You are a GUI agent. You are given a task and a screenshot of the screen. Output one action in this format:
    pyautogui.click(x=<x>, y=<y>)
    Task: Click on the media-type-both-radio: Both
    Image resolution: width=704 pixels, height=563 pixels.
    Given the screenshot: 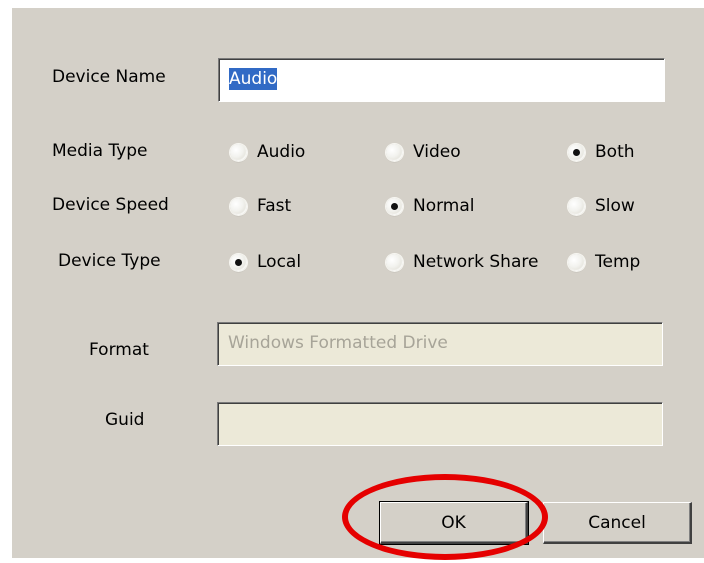 What is the action you would take?
    pyautogui.click(x=601, y=152)
    